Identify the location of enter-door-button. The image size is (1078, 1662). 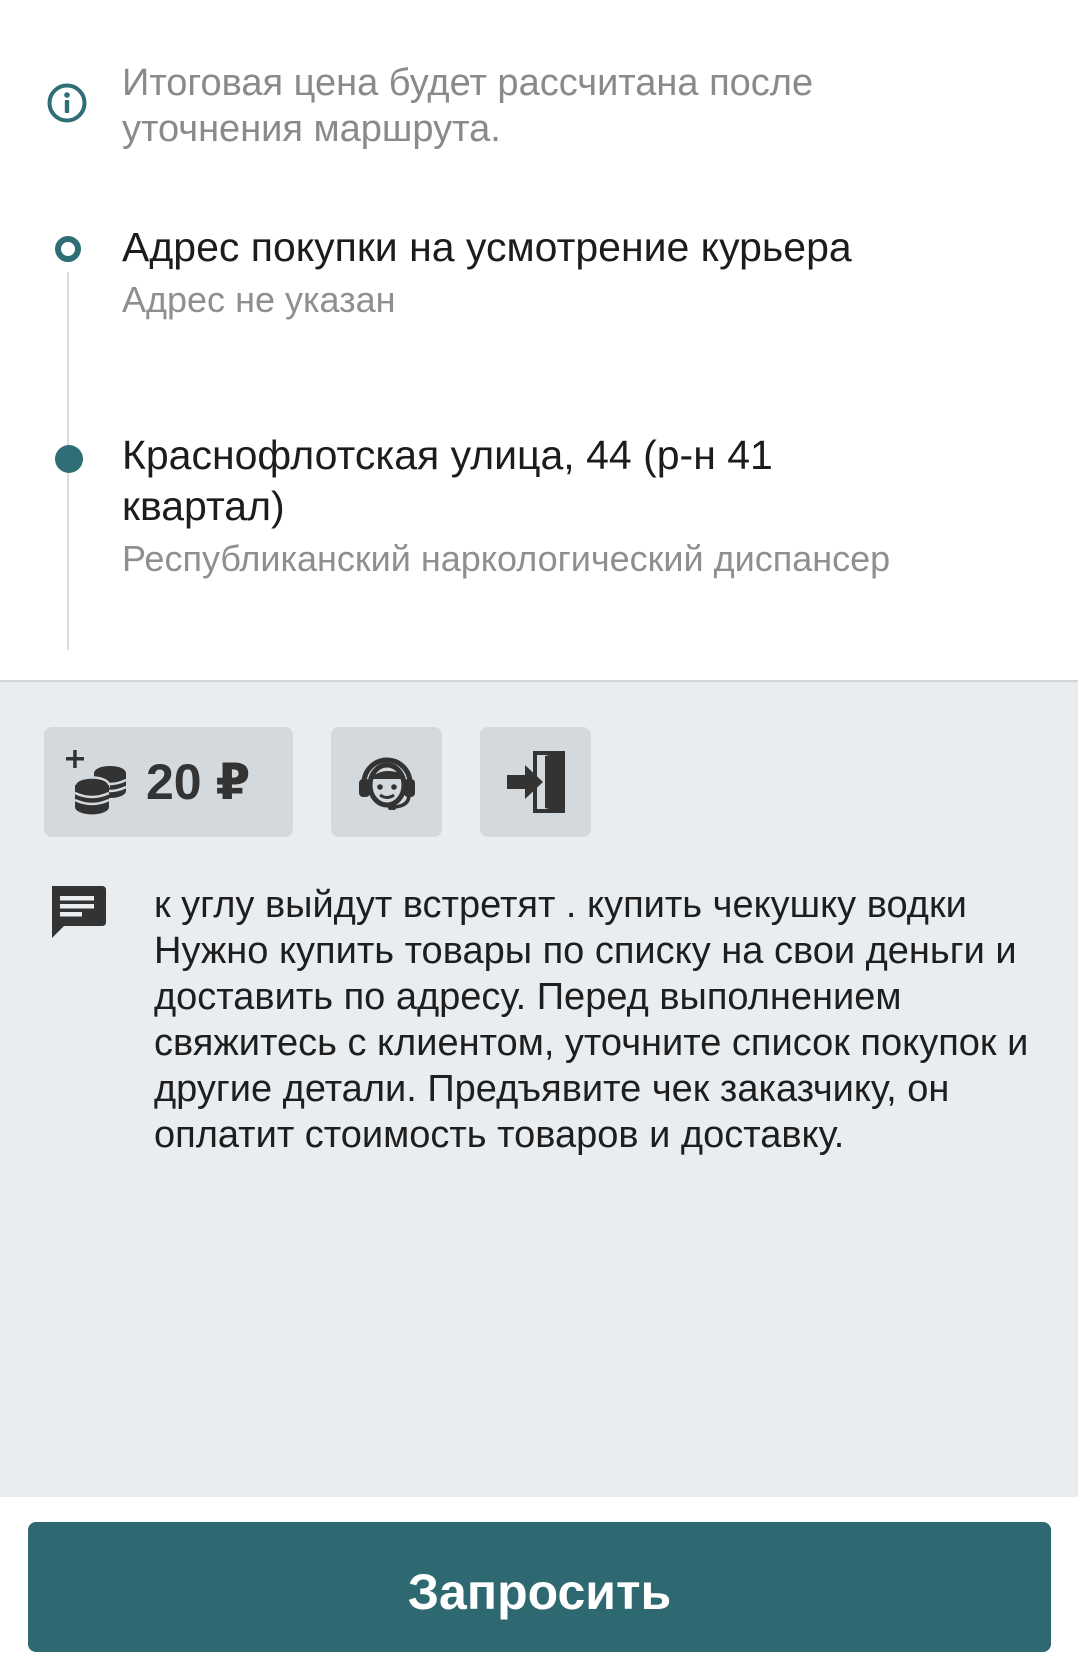
(535, 782).